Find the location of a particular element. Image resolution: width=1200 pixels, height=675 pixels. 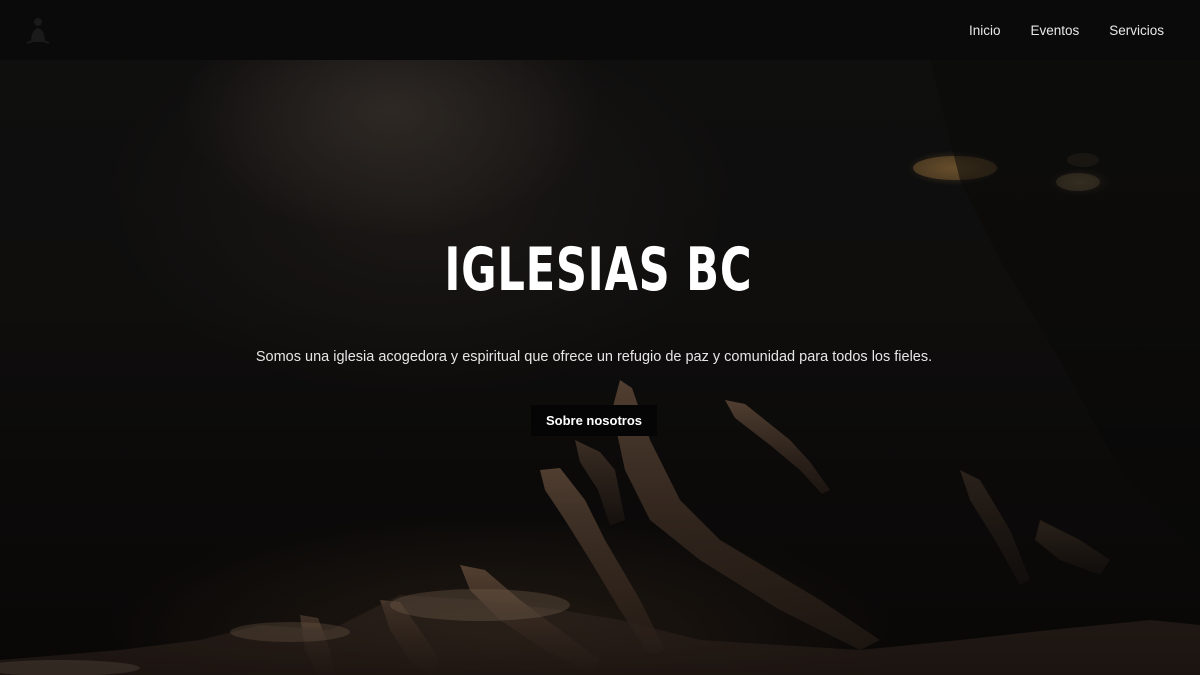

praying-person-icon is located at coordinates (38, 30).